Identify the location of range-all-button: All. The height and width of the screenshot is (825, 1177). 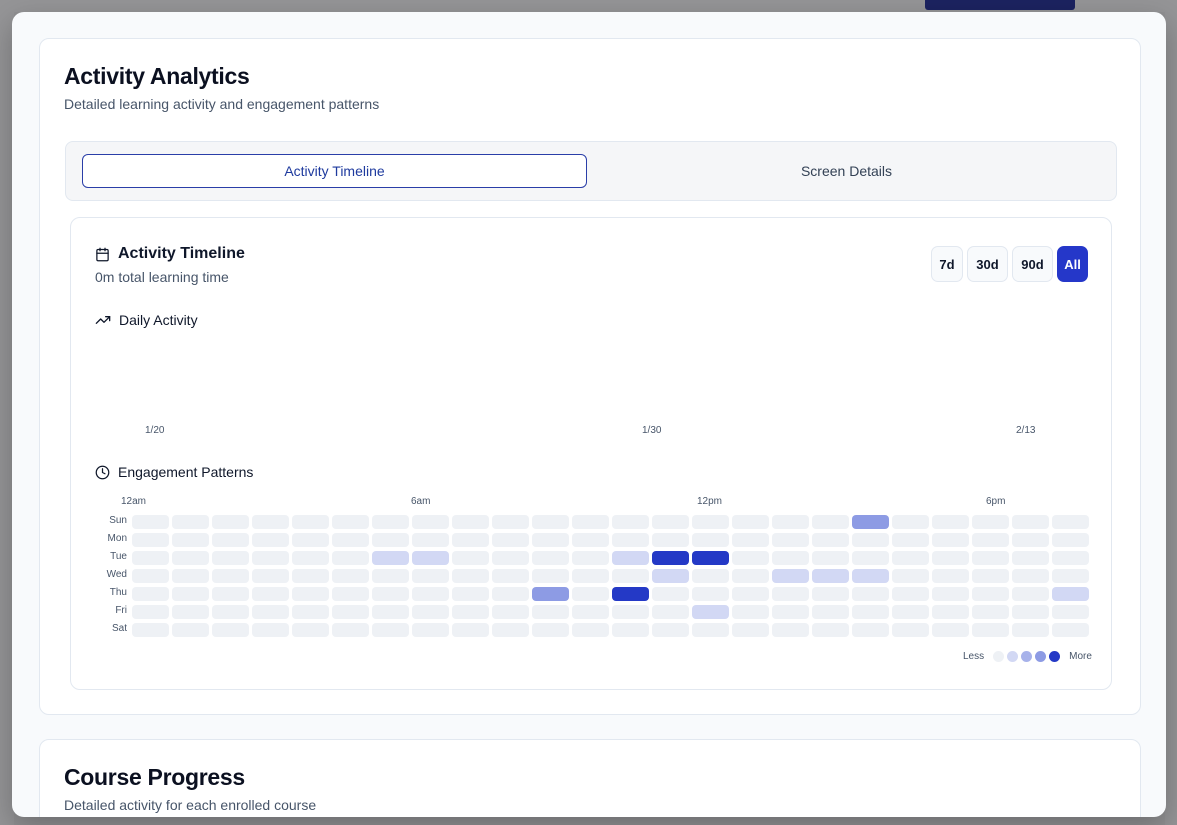
(1072, 264).